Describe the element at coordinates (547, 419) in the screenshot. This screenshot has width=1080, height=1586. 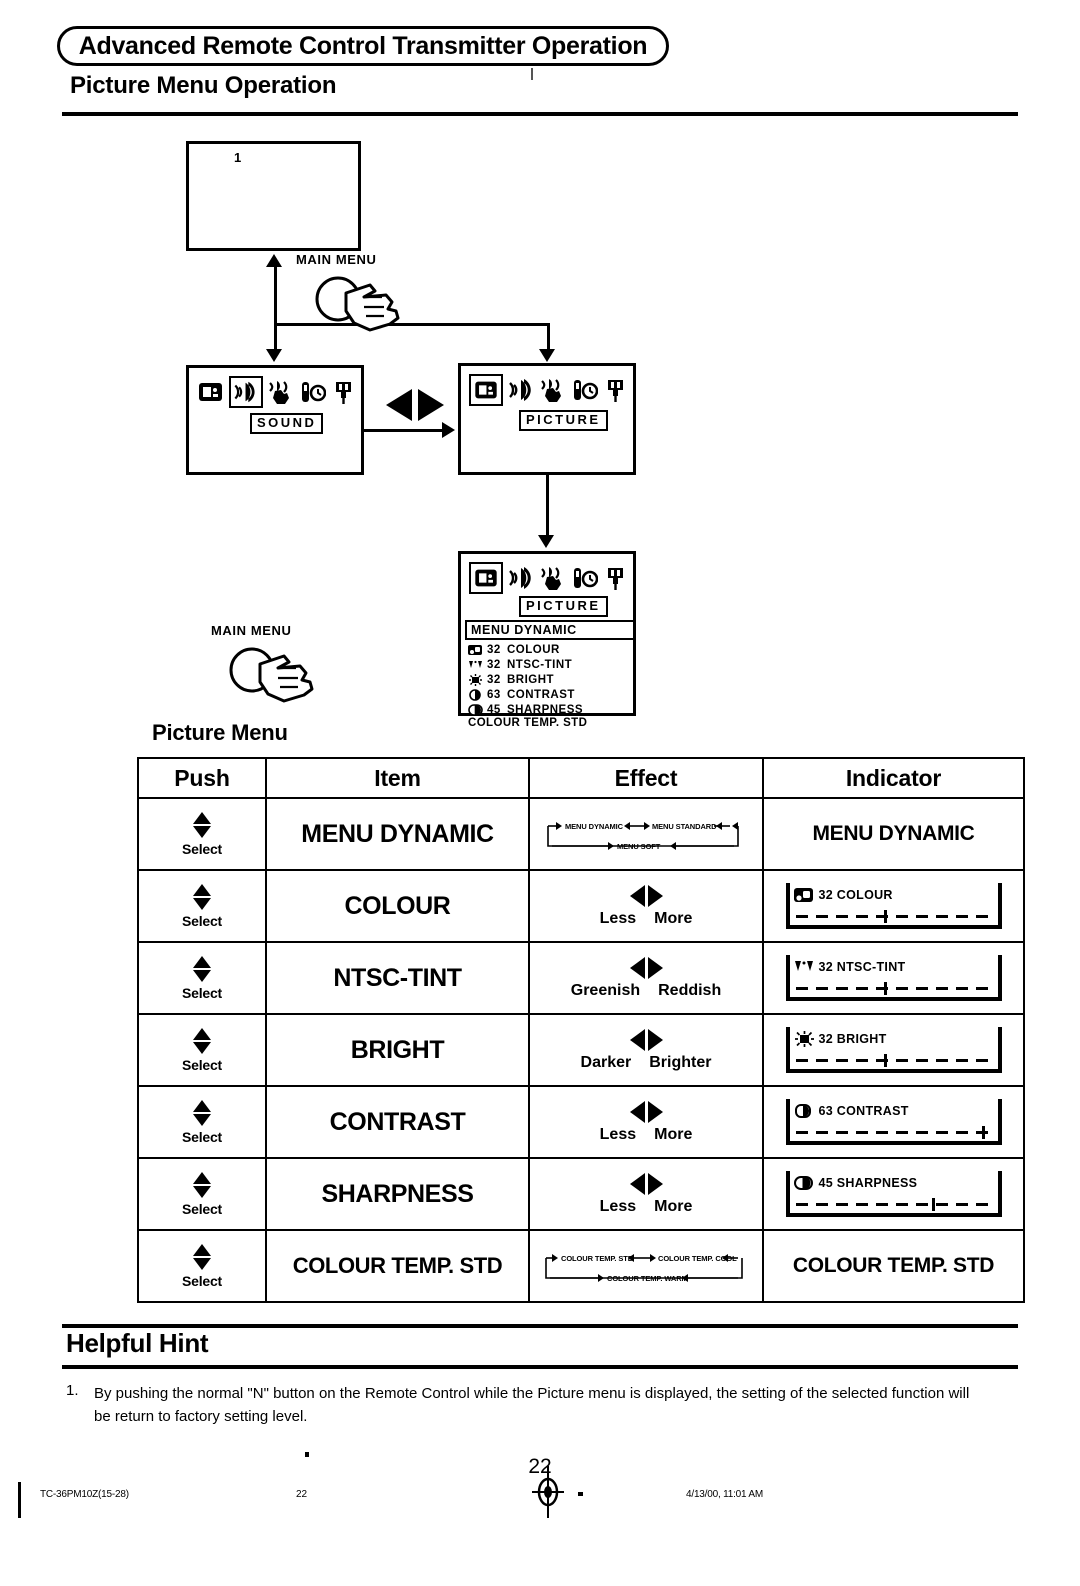
I see `tv-screen-picture-menu: PICTURE` at that location.